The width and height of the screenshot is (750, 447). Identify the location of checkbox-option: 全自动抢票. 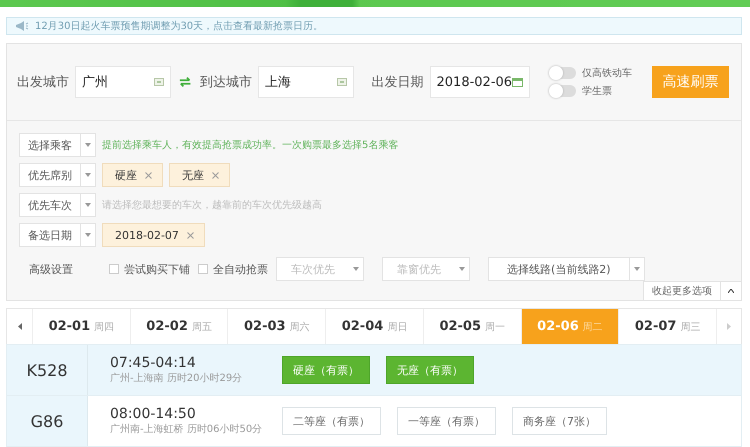
(233, 269).